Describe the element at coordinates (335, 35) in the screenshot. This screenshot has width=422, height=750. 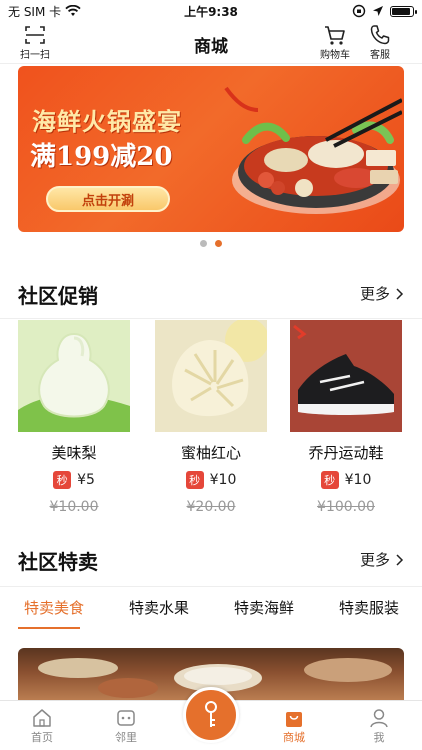
I see `cart-icon` at that location.